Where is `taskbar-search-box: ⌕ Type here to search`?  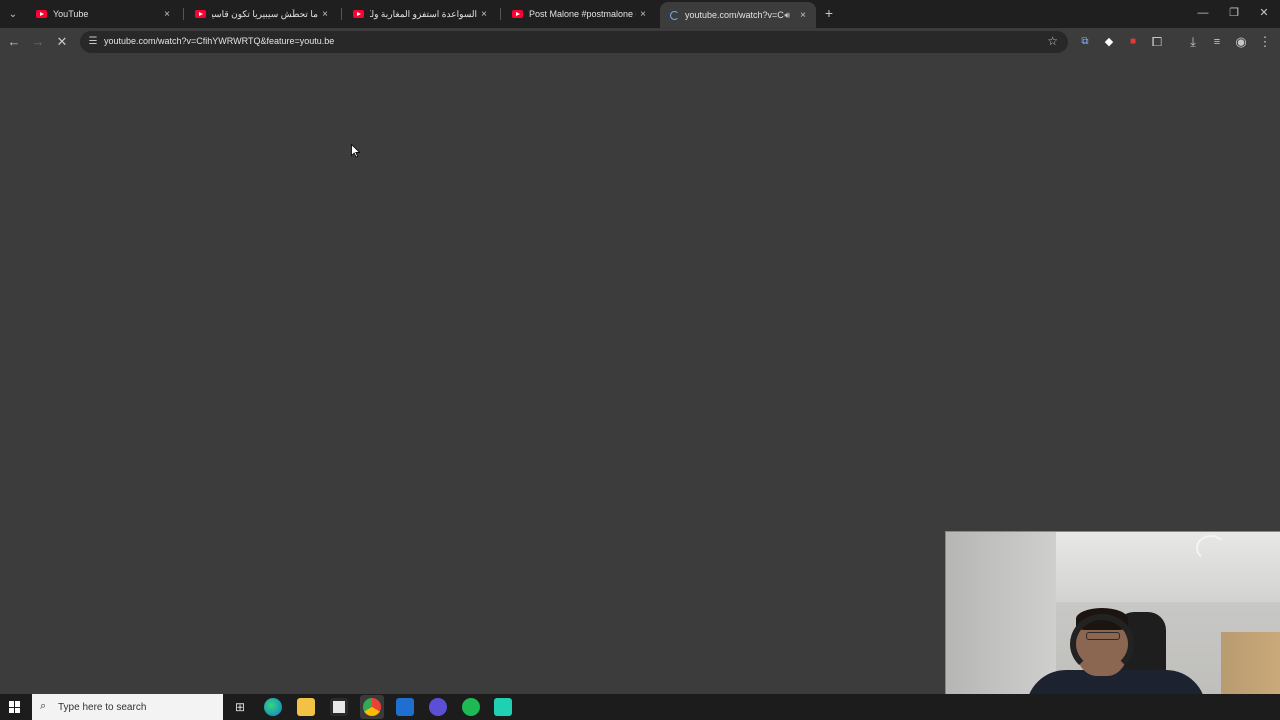
taskbar-search-box: ⌕ Type here to search is located at coordinates (127, 707).